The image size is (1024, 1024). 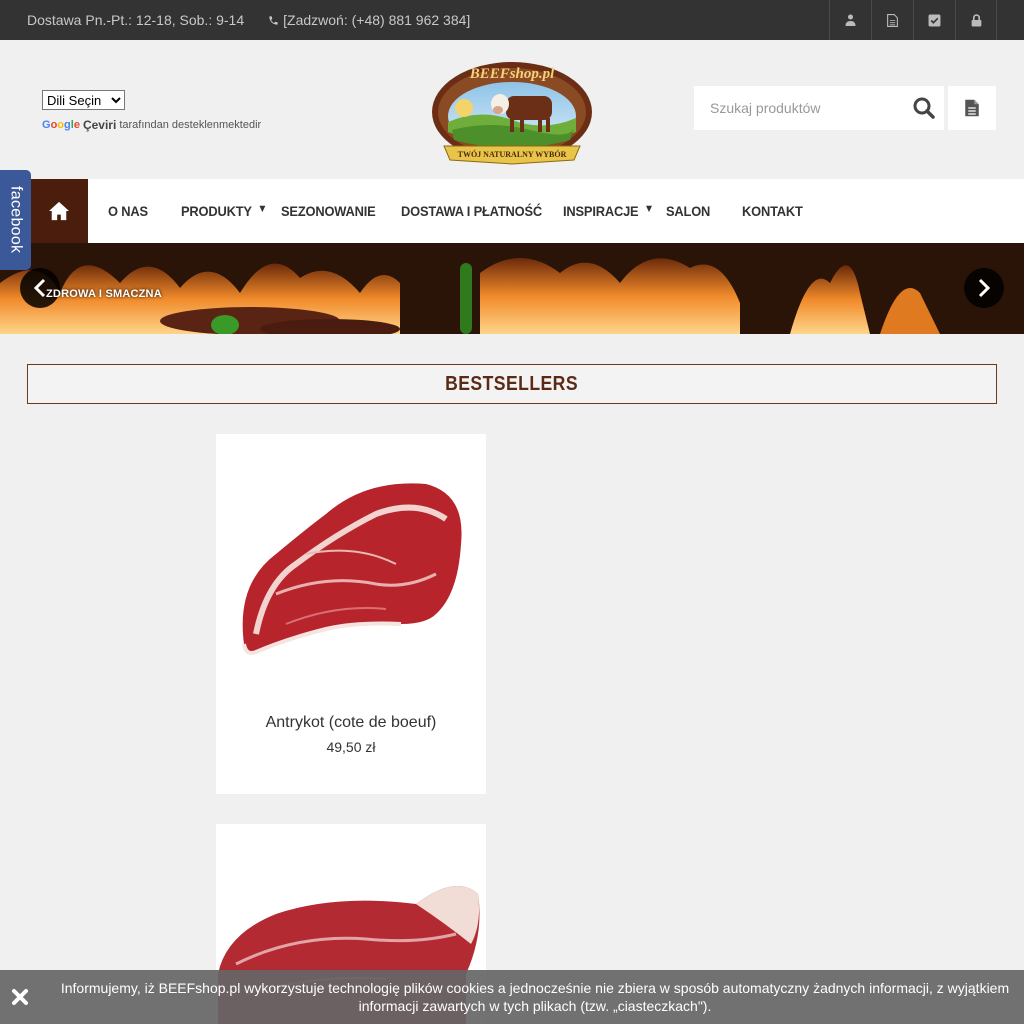 I want to click on hero-slider: ZDROWA I SMACZNA, so click(x=512, y=288).